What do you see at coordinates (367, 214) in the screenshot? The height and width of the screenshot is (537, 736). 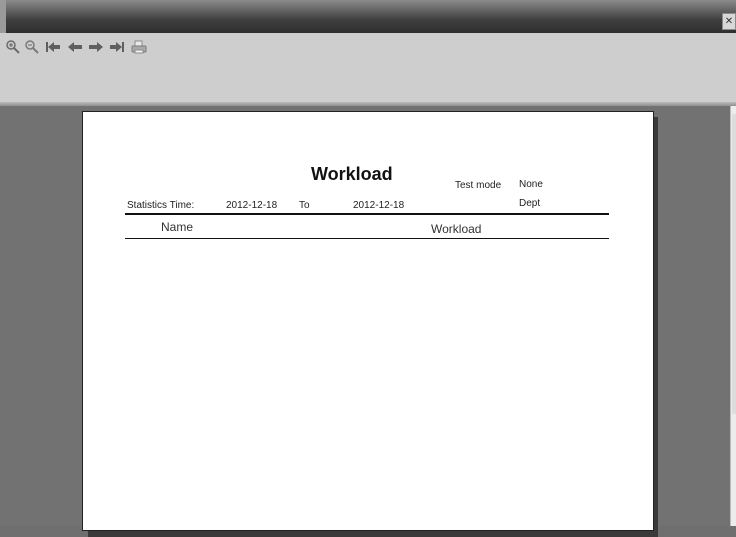 I see `header-rule-top` at bounding box center [367, 214].